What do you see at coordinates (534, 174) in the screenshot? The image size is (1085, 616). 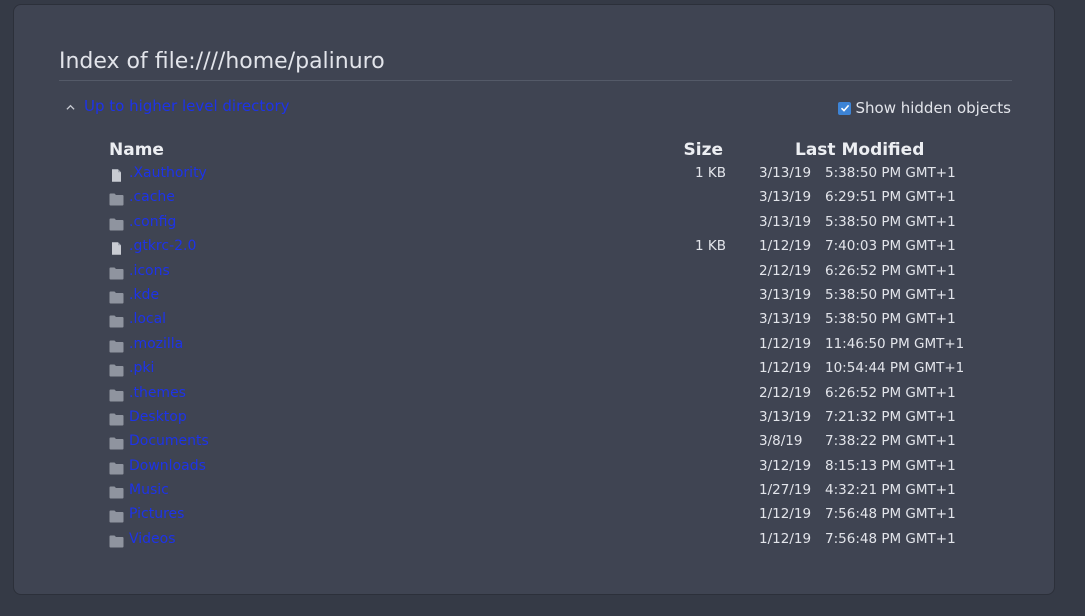 I see `table-row: .Xauthority 1 KB 3/13/19 5:38:50 PM GMT+1` at bounding box center [534, 174].